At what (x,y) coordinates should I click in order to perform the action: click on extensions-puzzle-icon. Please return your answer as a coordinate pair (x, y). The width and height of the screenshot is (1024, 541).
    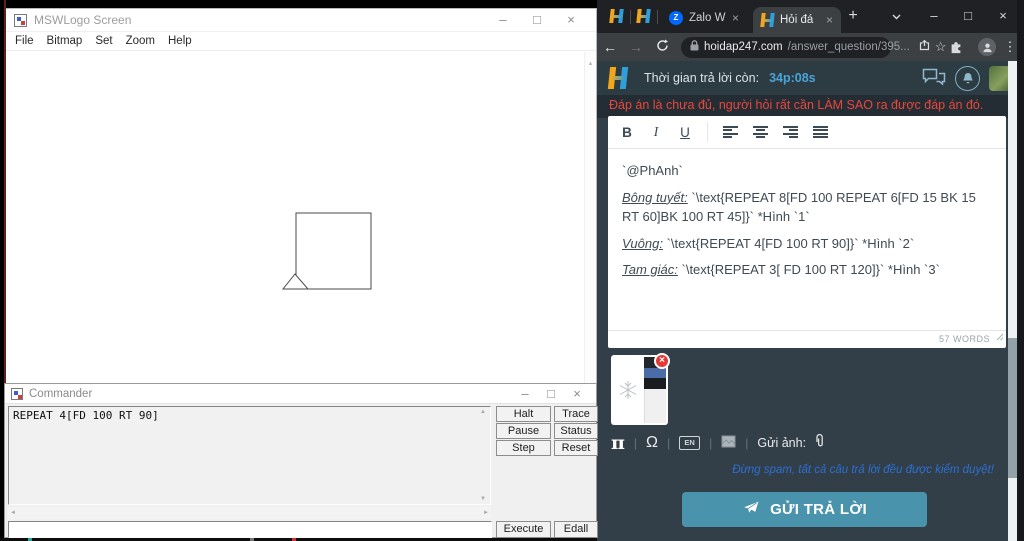
    Looking at the image, I should click on (956, 49).